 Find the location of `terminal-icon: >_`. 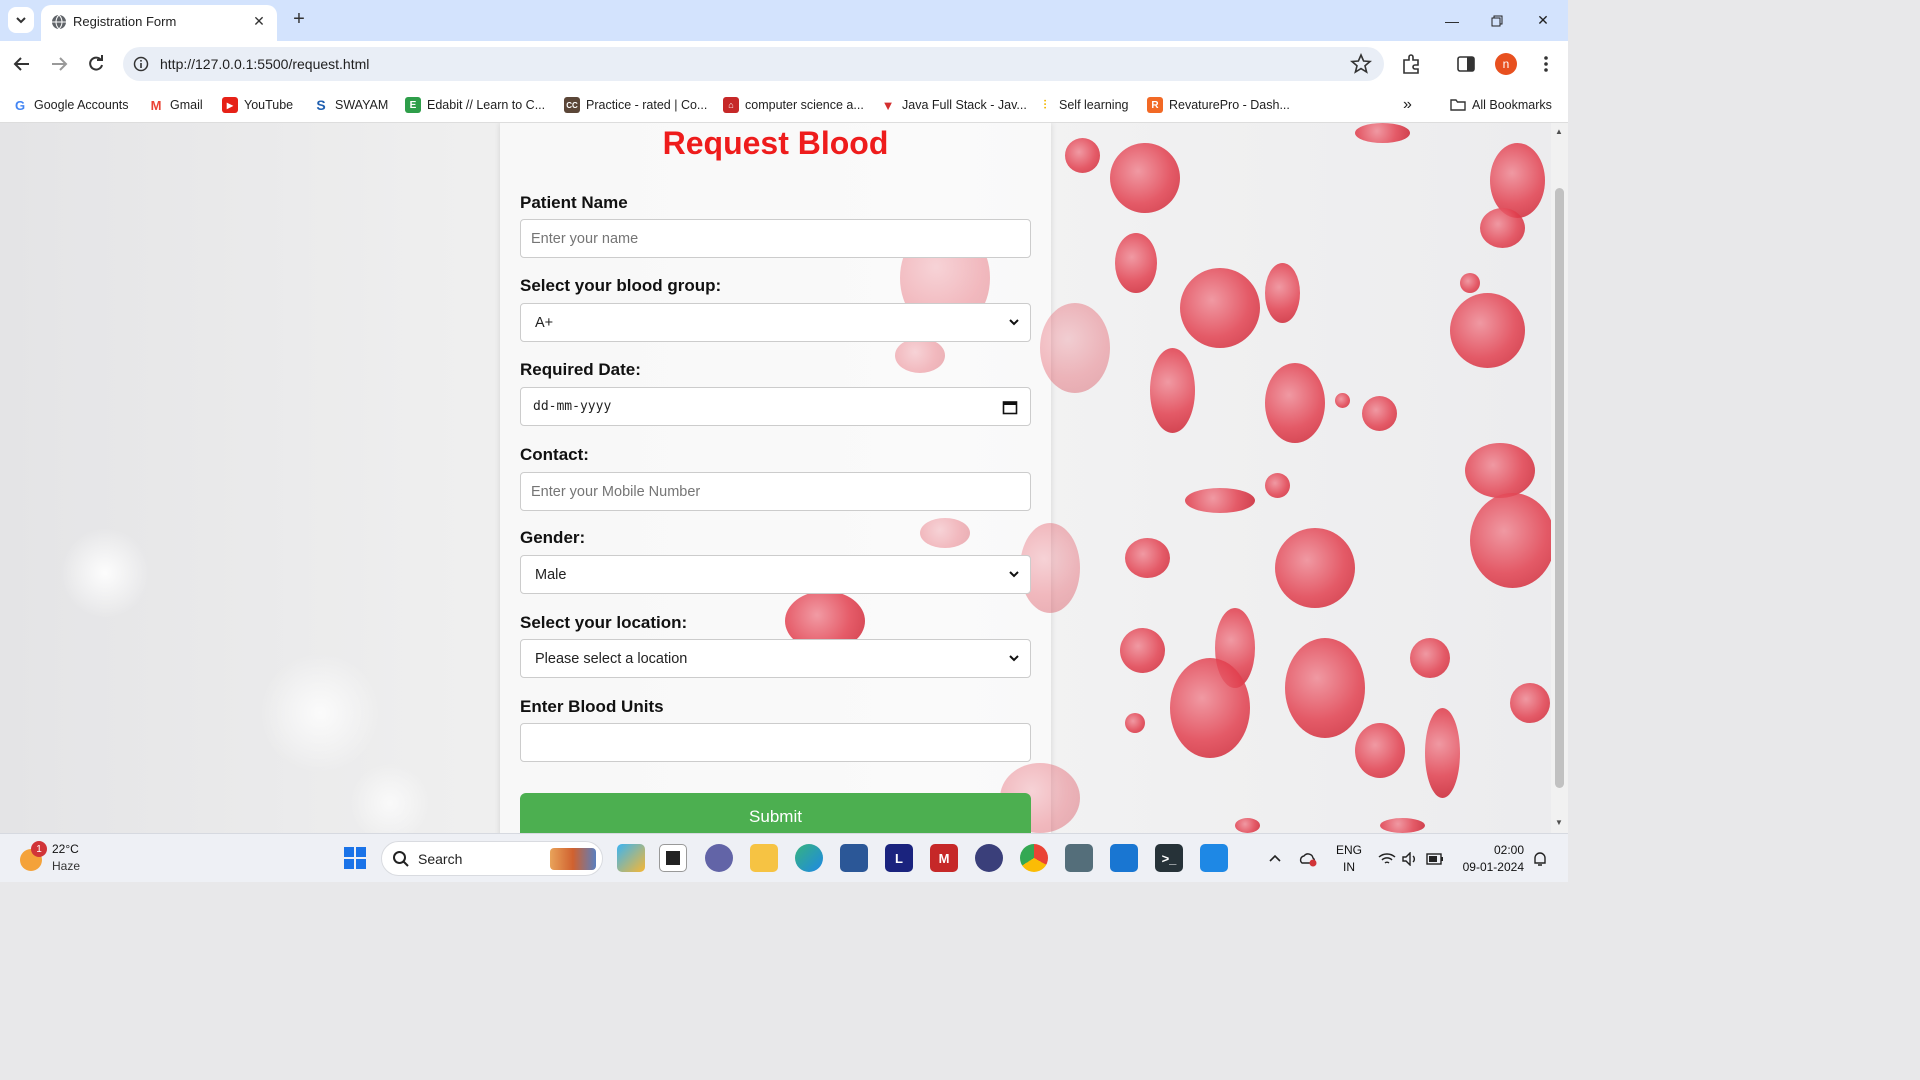

terminal-icon: >_ is located at coordinates (1169, 858).